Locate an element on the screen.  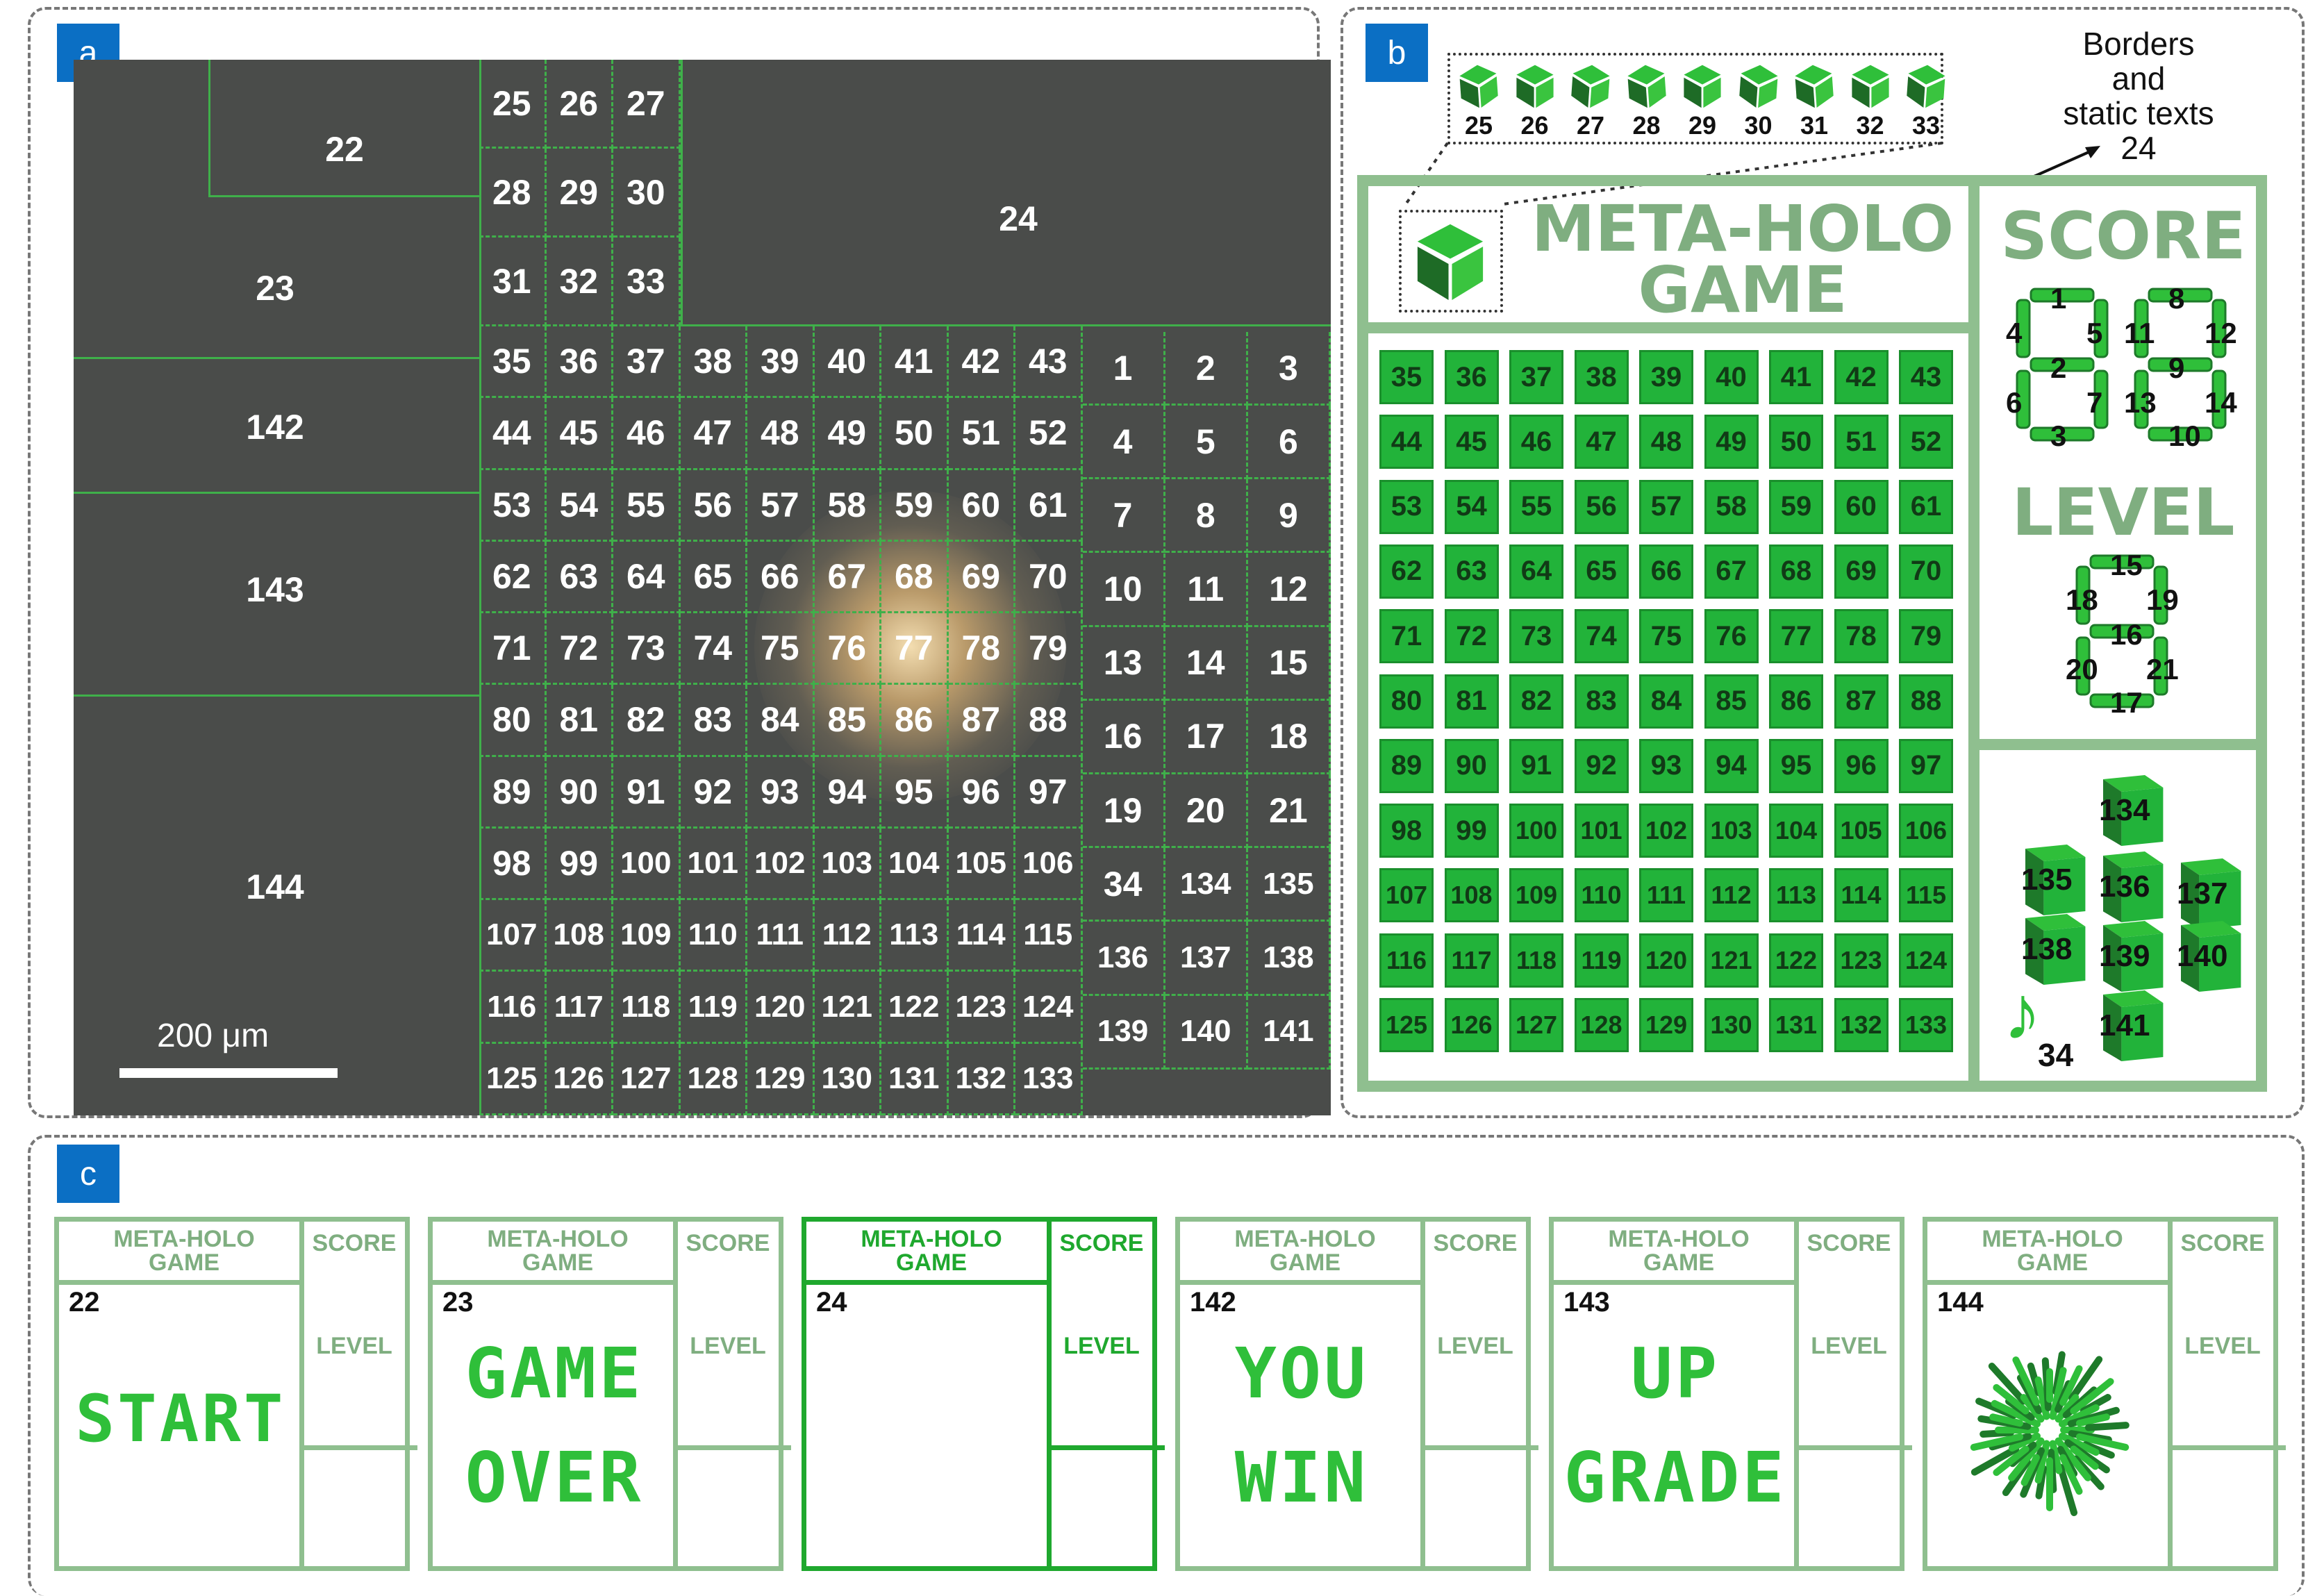
game-cell-116: 116 is located at coordinates (1406, 960).